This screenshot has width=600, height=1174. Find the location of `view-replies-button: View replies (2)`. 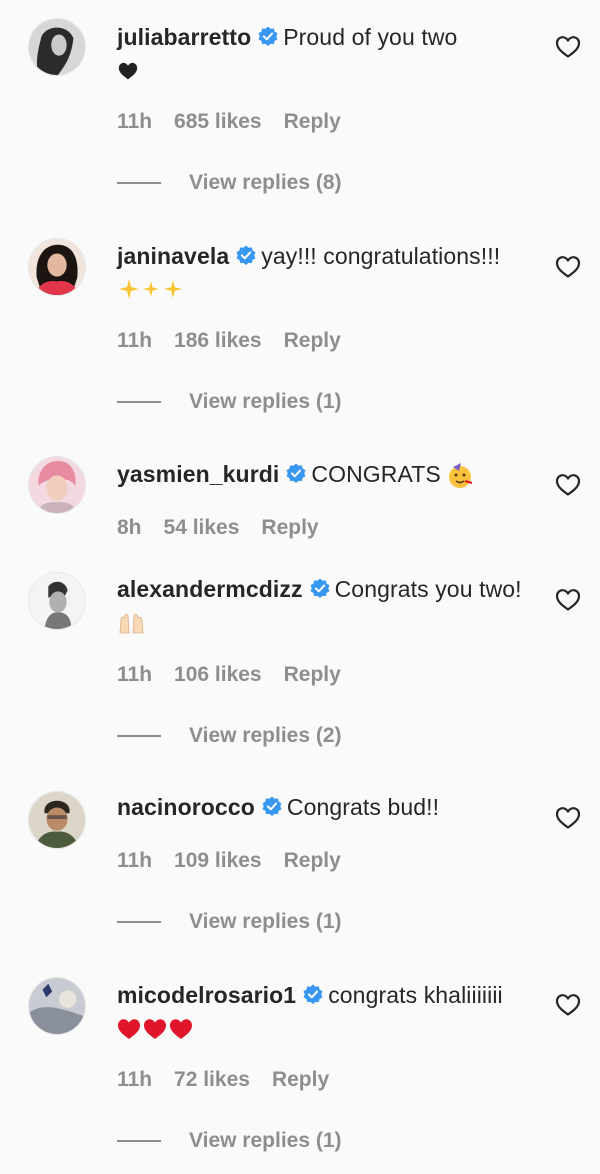

view-replies-button: View replies (2) is located at coordinates (229, 736).